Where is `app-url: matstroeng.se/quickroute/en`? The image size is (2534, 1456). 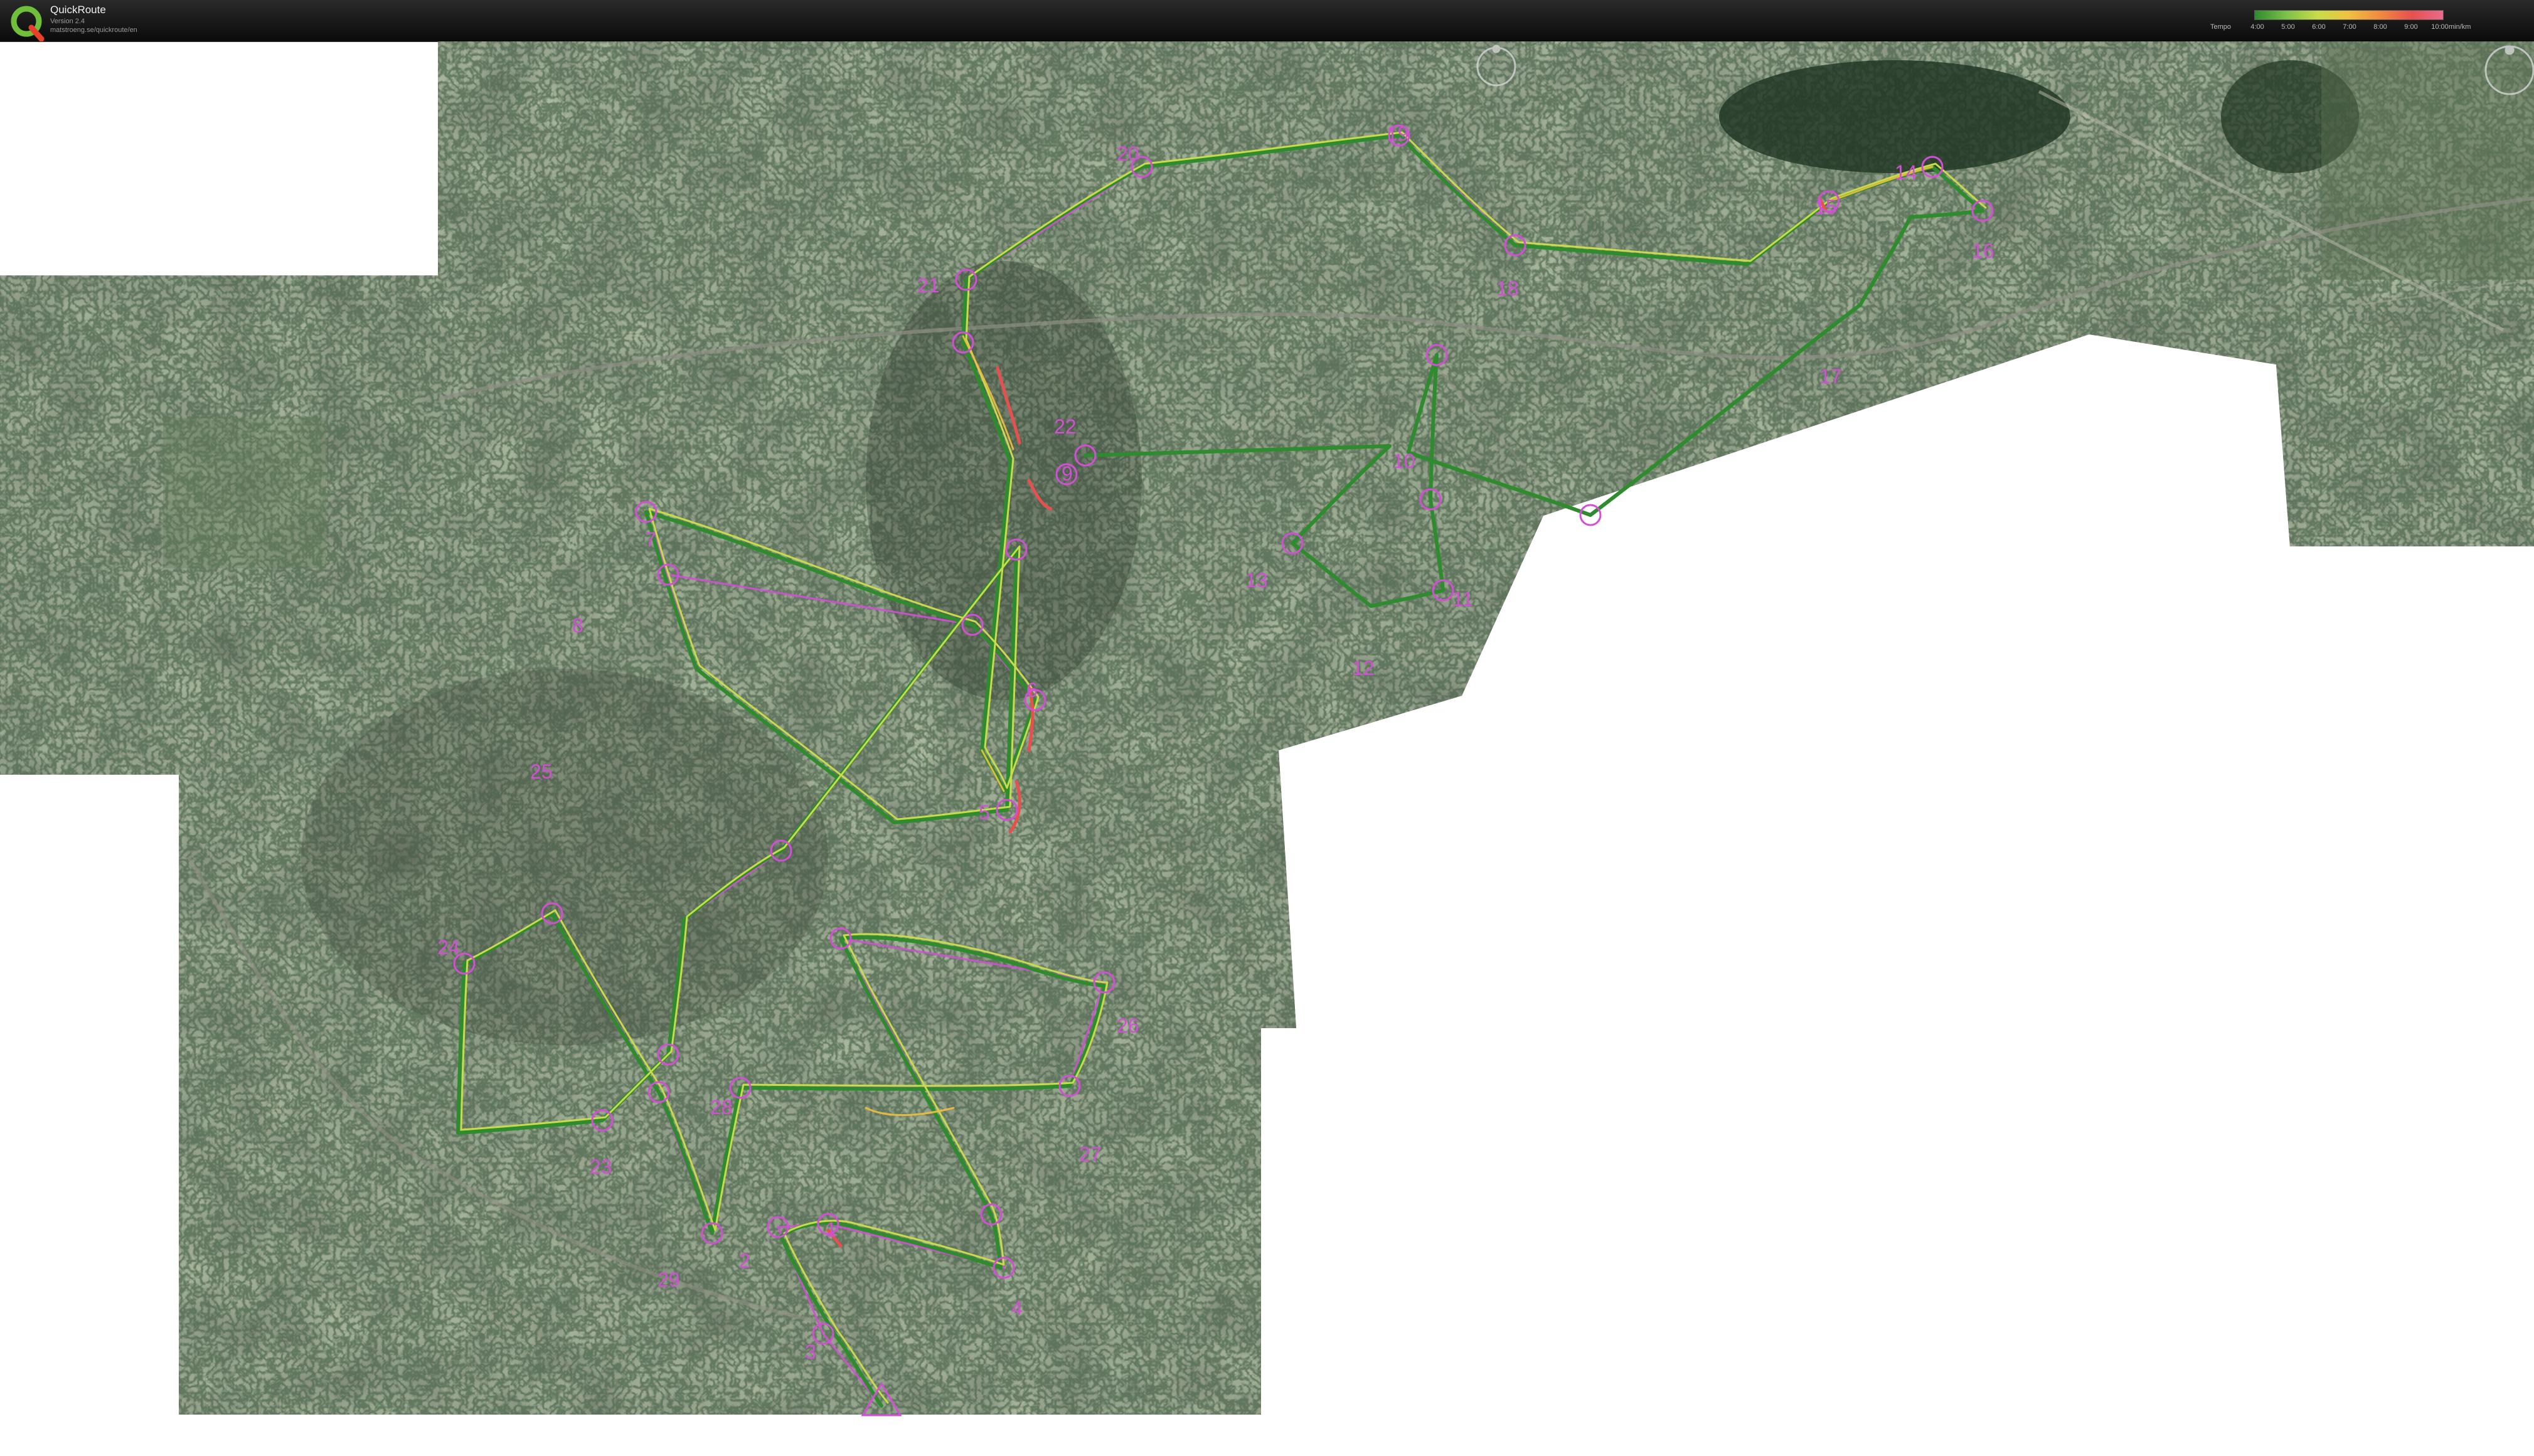 app-url: matstroeng.se/quickroute/en is located at coordinates (94, 30).